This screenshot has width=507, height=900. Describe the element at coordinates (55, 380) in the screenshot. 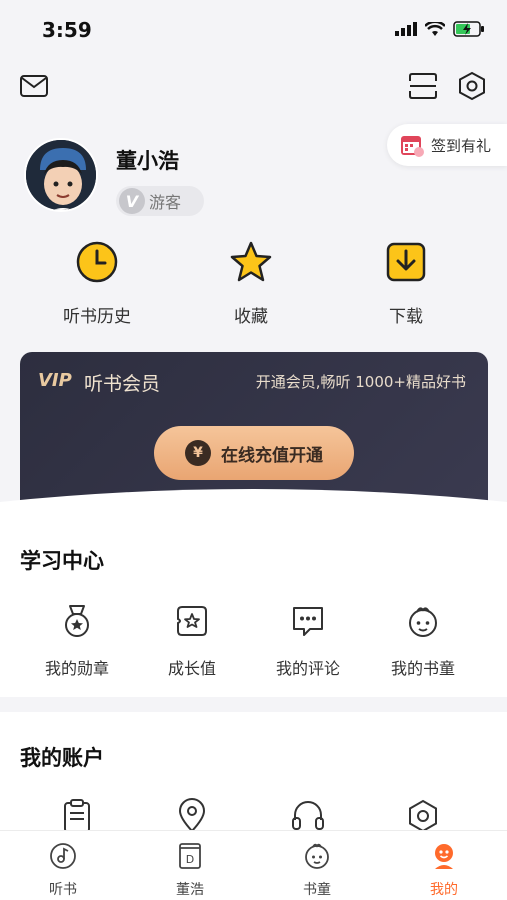

I see `vip-logo: VIP` at that location.